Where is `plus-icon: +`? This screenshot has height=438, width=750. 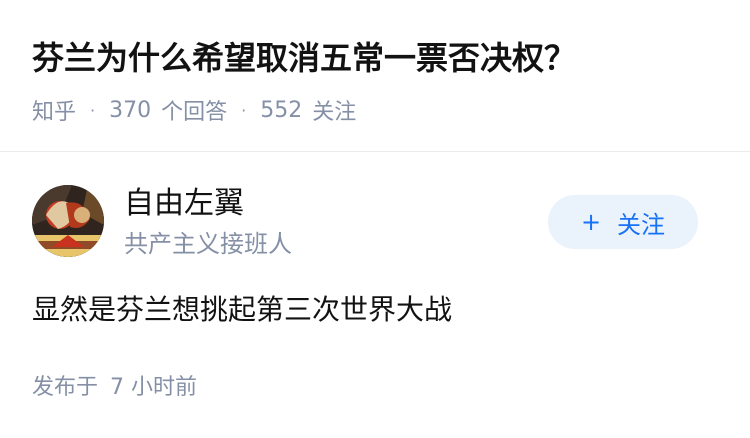 plus-icon: + is located at coordinates (591, 222).